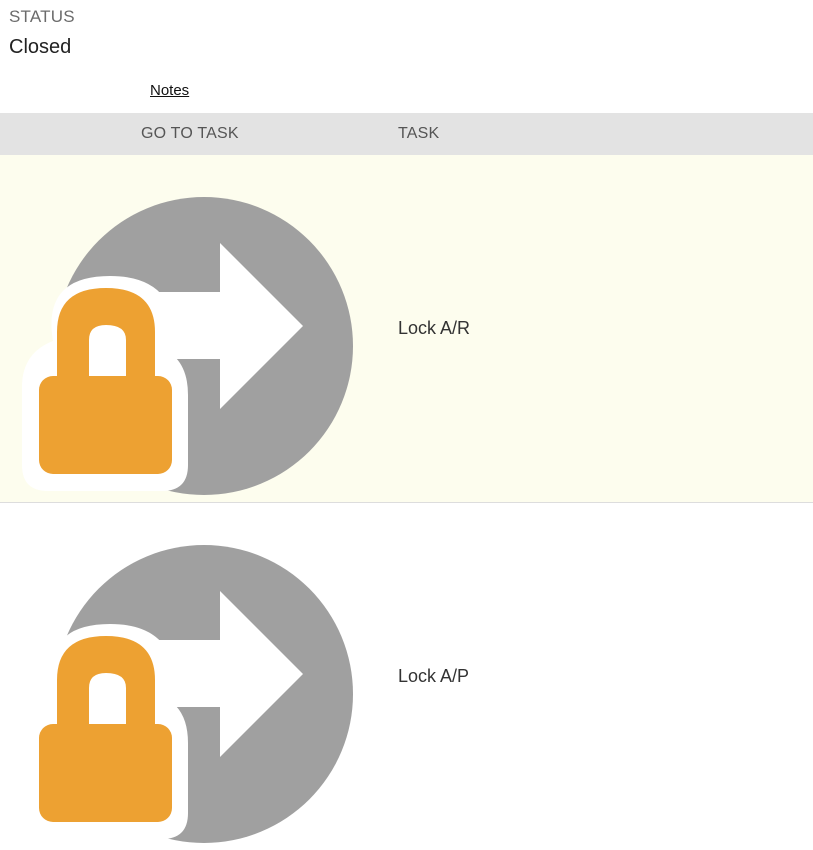 The height and width of the screenshot is (850, 813). I want to click on table-header: GO TO TASK TASK, so click(406, 134).